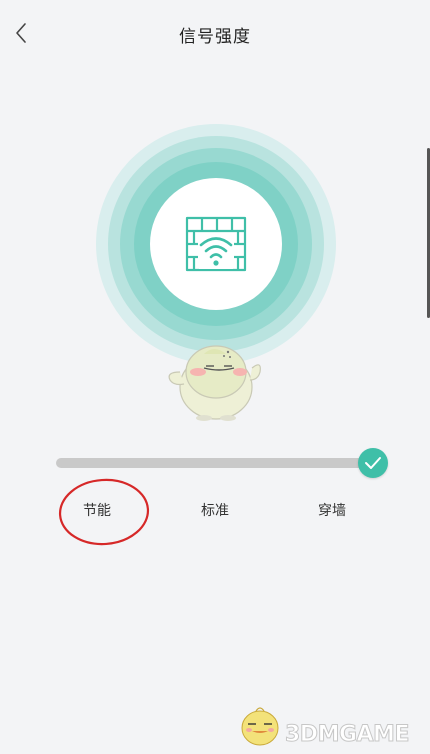 Image resolution: width=430 pixels, height=754 pixels. Describe the element at coordinates (260, 726) in the screenshot. I see `watermark-mascot-icon` at that location.